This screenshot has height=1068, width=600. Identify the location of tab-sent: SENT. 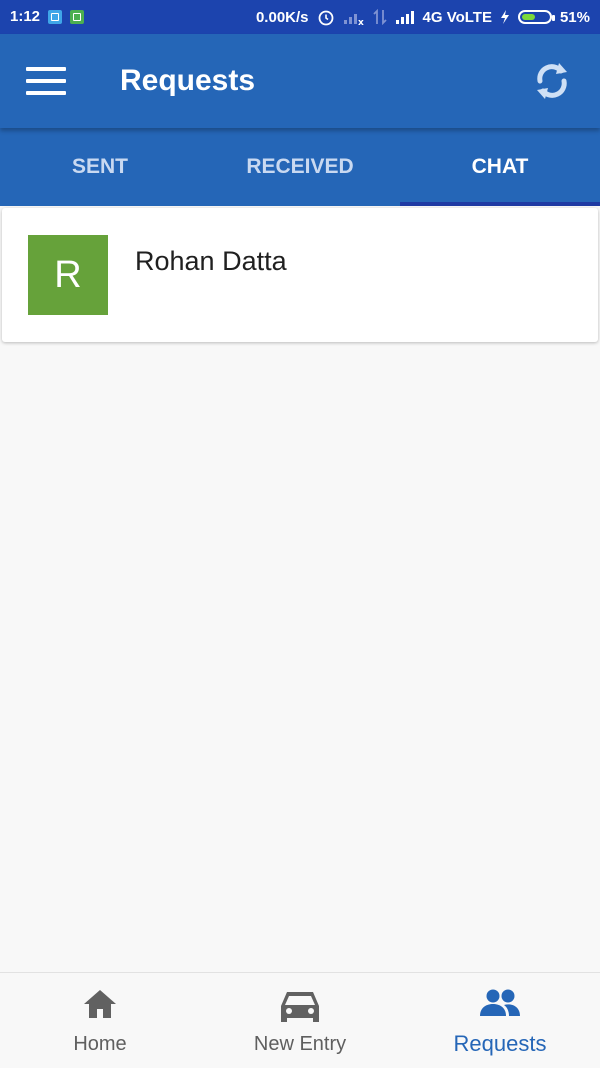
(100, 167).